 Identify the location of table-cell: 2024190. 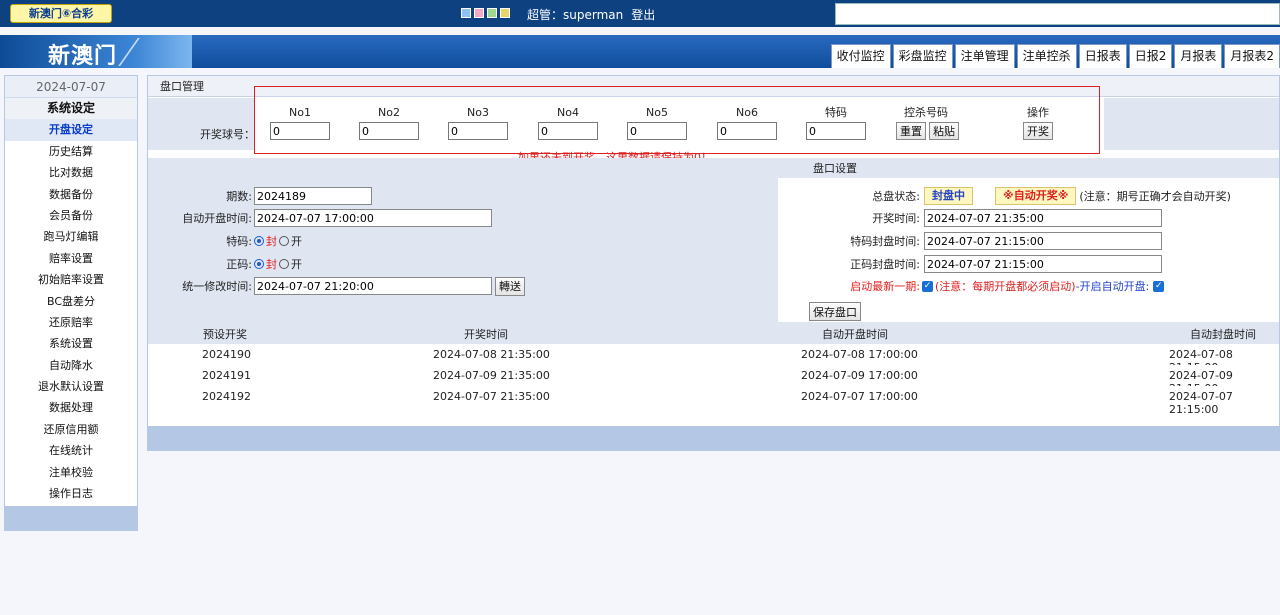
(226, 354).